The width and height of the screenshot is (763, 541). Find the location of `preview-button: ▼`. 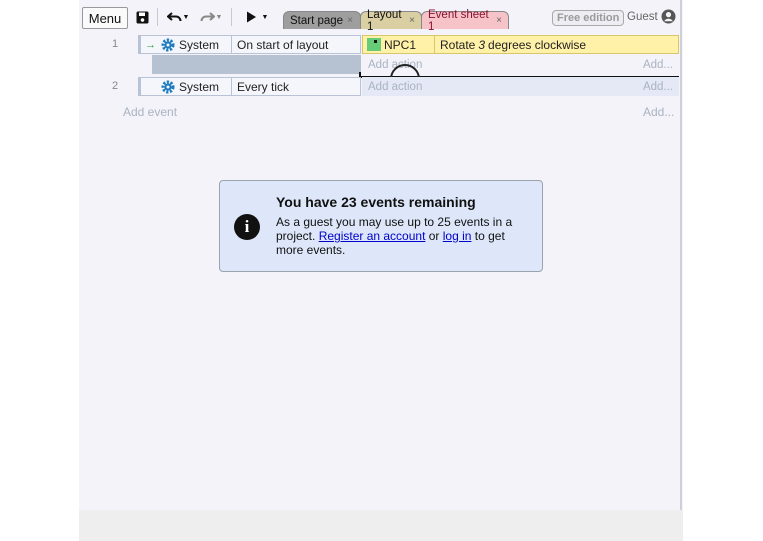

preview-button: ▼ is located at coordinates (257, 17).